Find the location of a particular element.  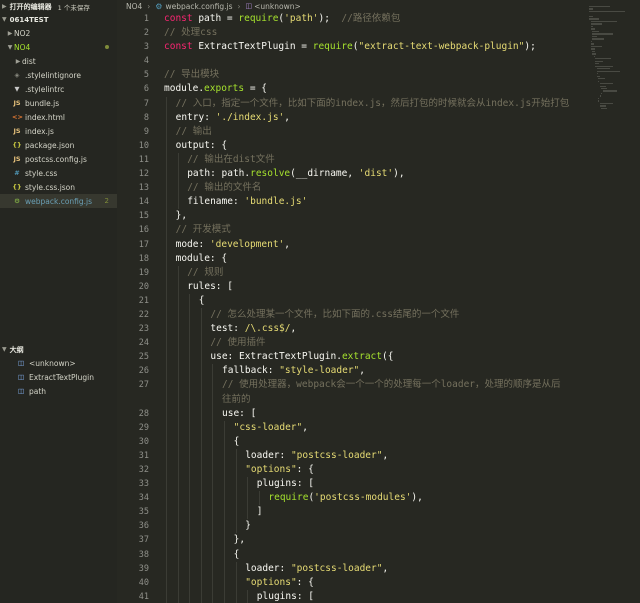

tree-item: {} style.css.json is located at coordinates (58, 187).